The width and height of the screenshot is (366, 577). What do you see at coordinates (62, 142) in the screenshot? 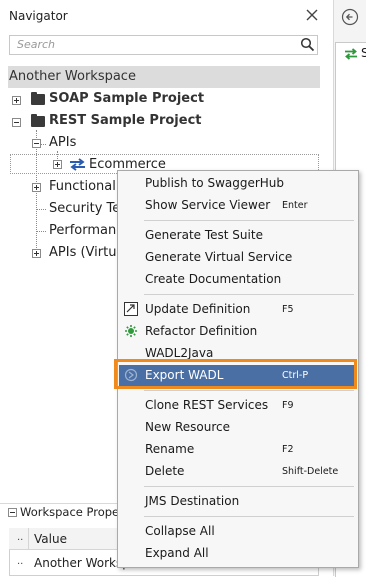
I see `tree-item-apis: APIs` at bounding box center [62, 142].